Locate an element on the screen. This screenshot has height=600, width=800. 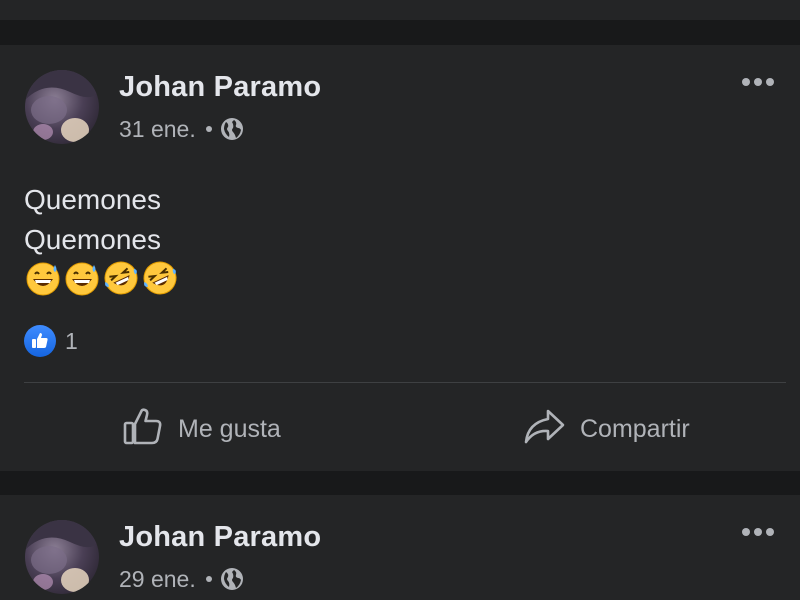
post-meta: 31 ene. is located at coordinates (181, 129).